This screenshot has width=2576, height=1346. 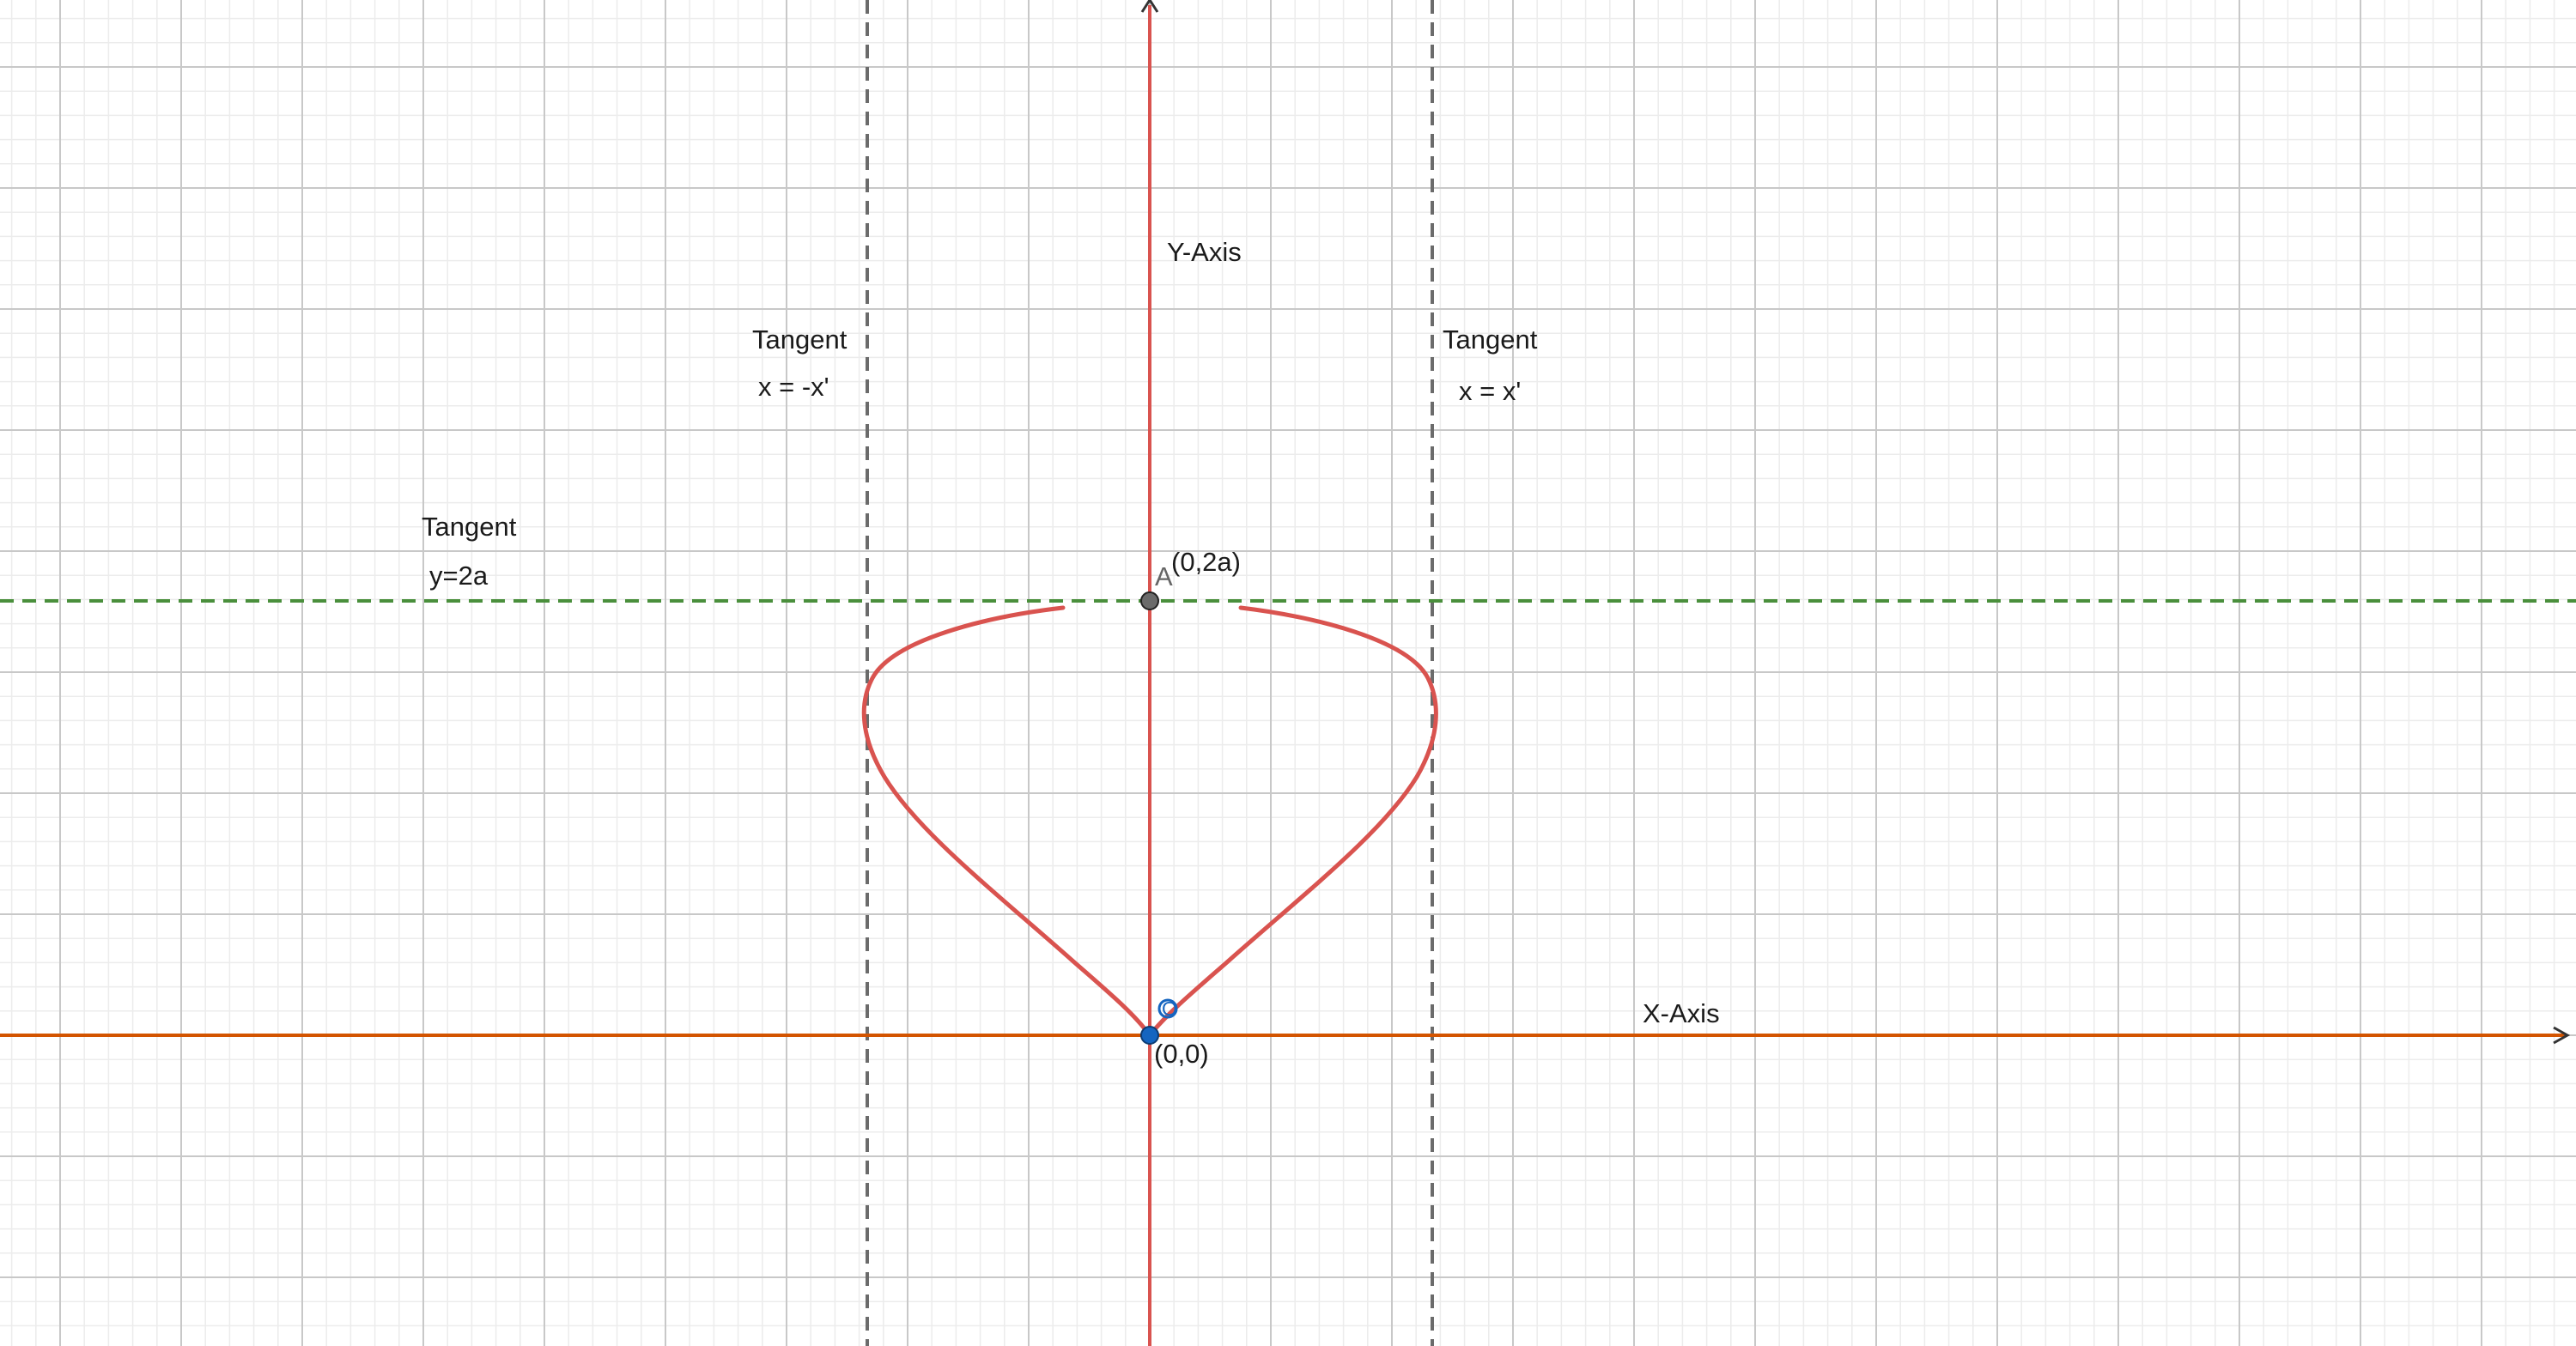 I want to click on point-a-coords: (0,2a), so click(x=1206, y=562).